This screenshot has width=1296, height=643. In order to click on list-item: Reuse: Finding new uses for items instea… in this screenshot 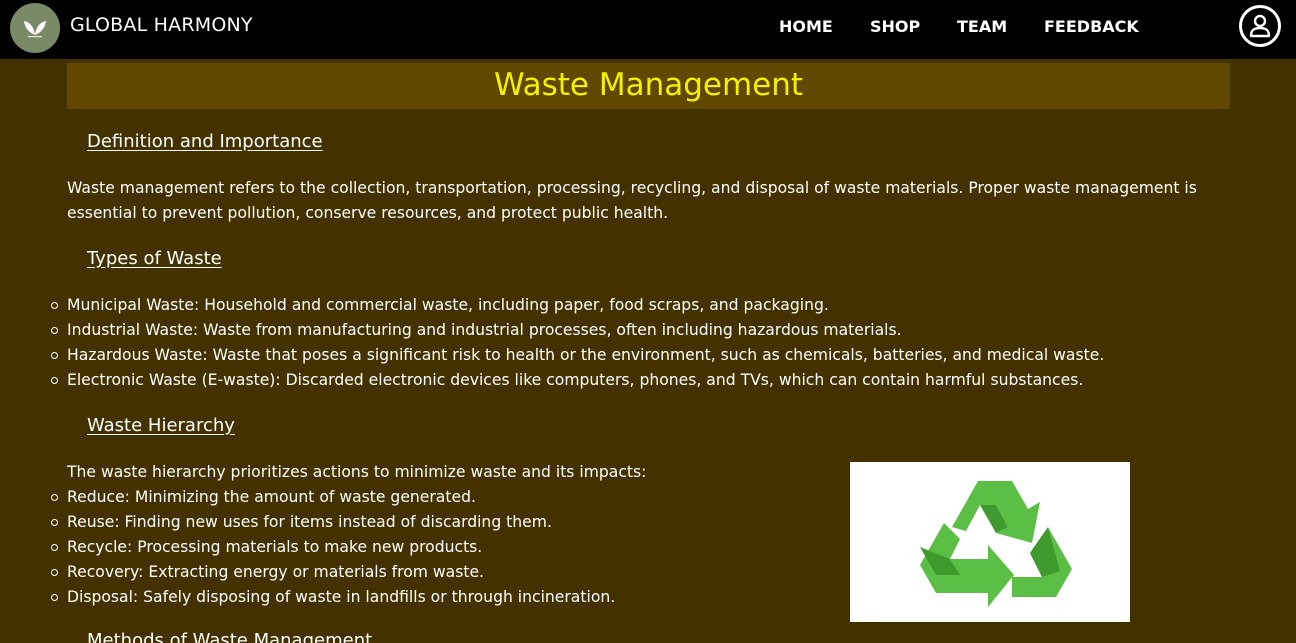, I will do `click(332, 522)`.